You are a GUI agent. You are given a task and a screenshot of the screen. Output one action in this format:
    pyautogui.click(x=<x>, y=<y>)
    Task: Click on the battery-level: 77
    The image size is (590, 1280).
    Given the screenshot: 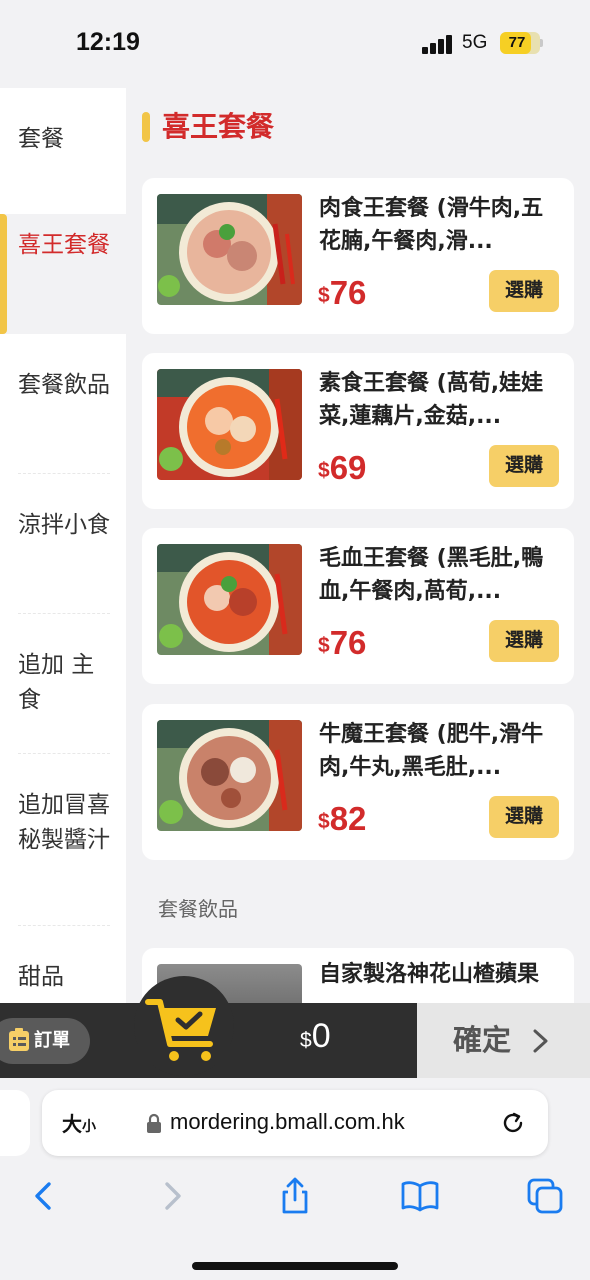 What is the action you would take?
    pyautogui.click(x=517, y=42)
    